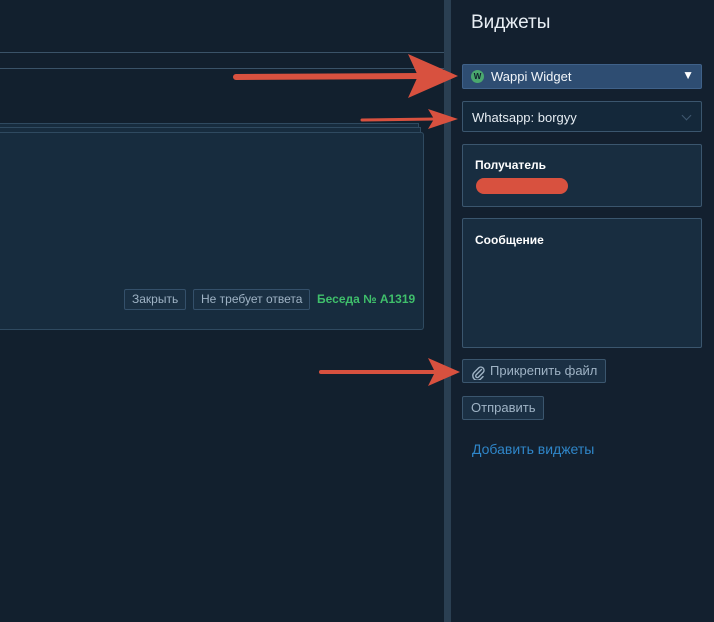 Image resolution: width=714 pixels, height=622 pixels. Describe the element at coordinates (447, 311) in the screenshot. I see `panel-splitter` at that location.